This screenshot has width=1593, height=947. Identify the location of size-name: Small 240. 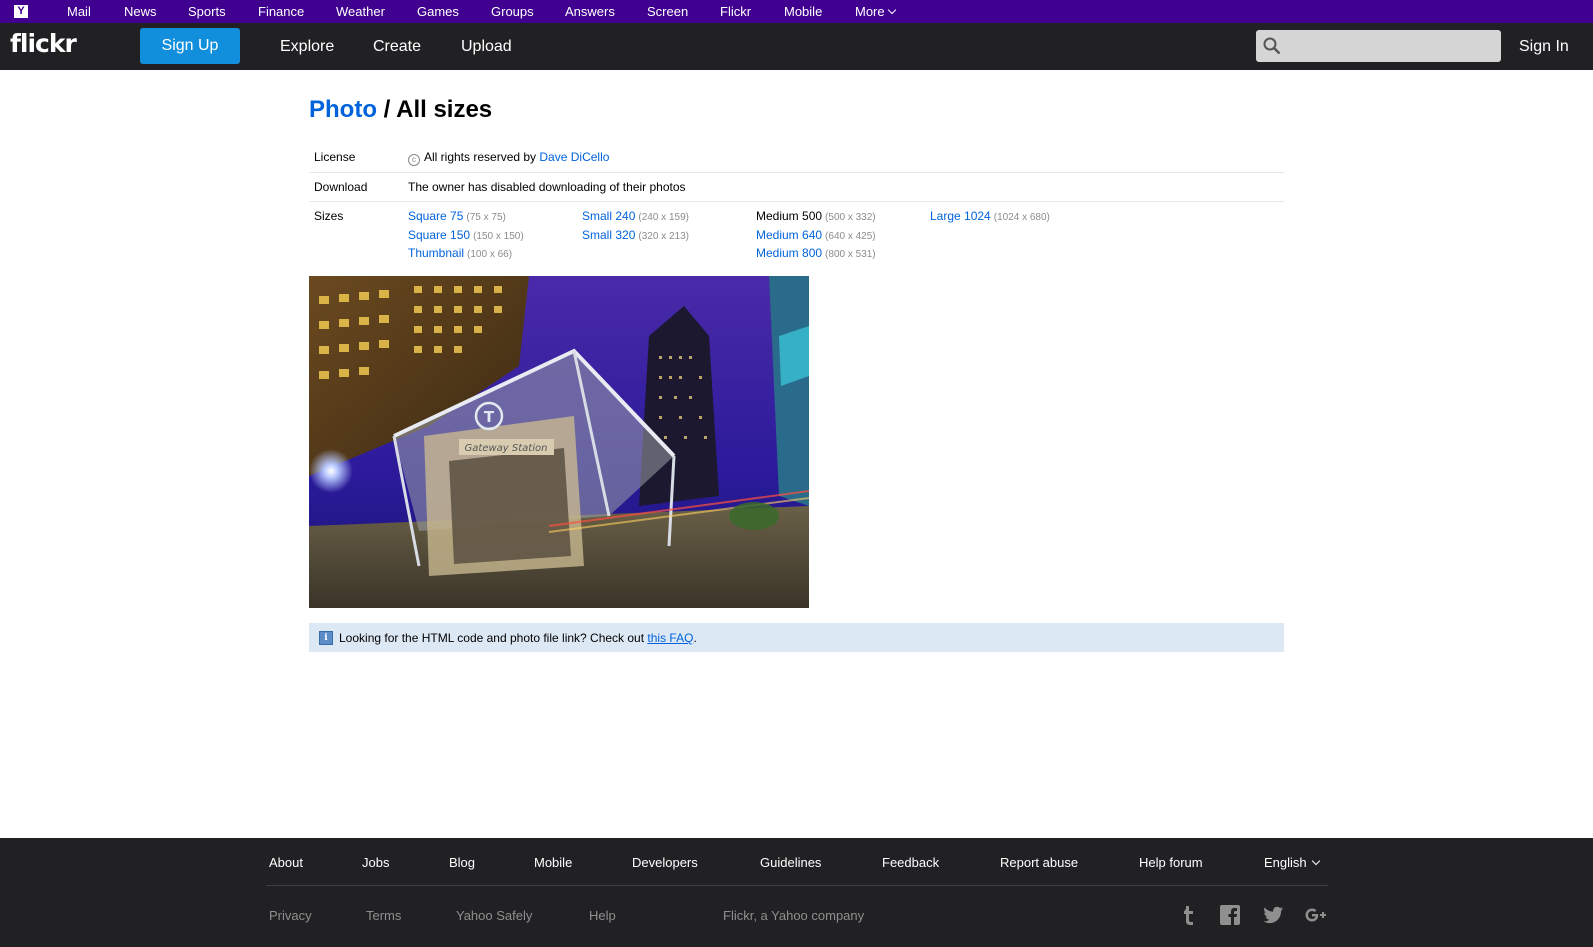
(608, 216).